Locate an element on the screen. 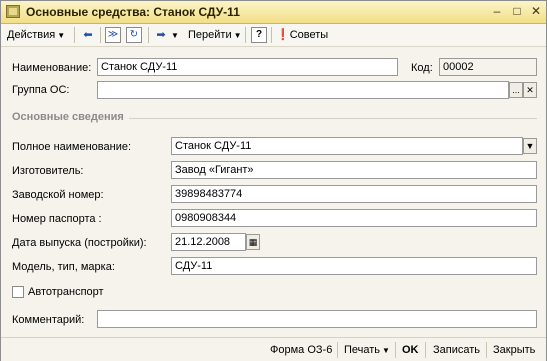 The image size is (547, 361). print-label: Печать is located at coordinates (362, 350).